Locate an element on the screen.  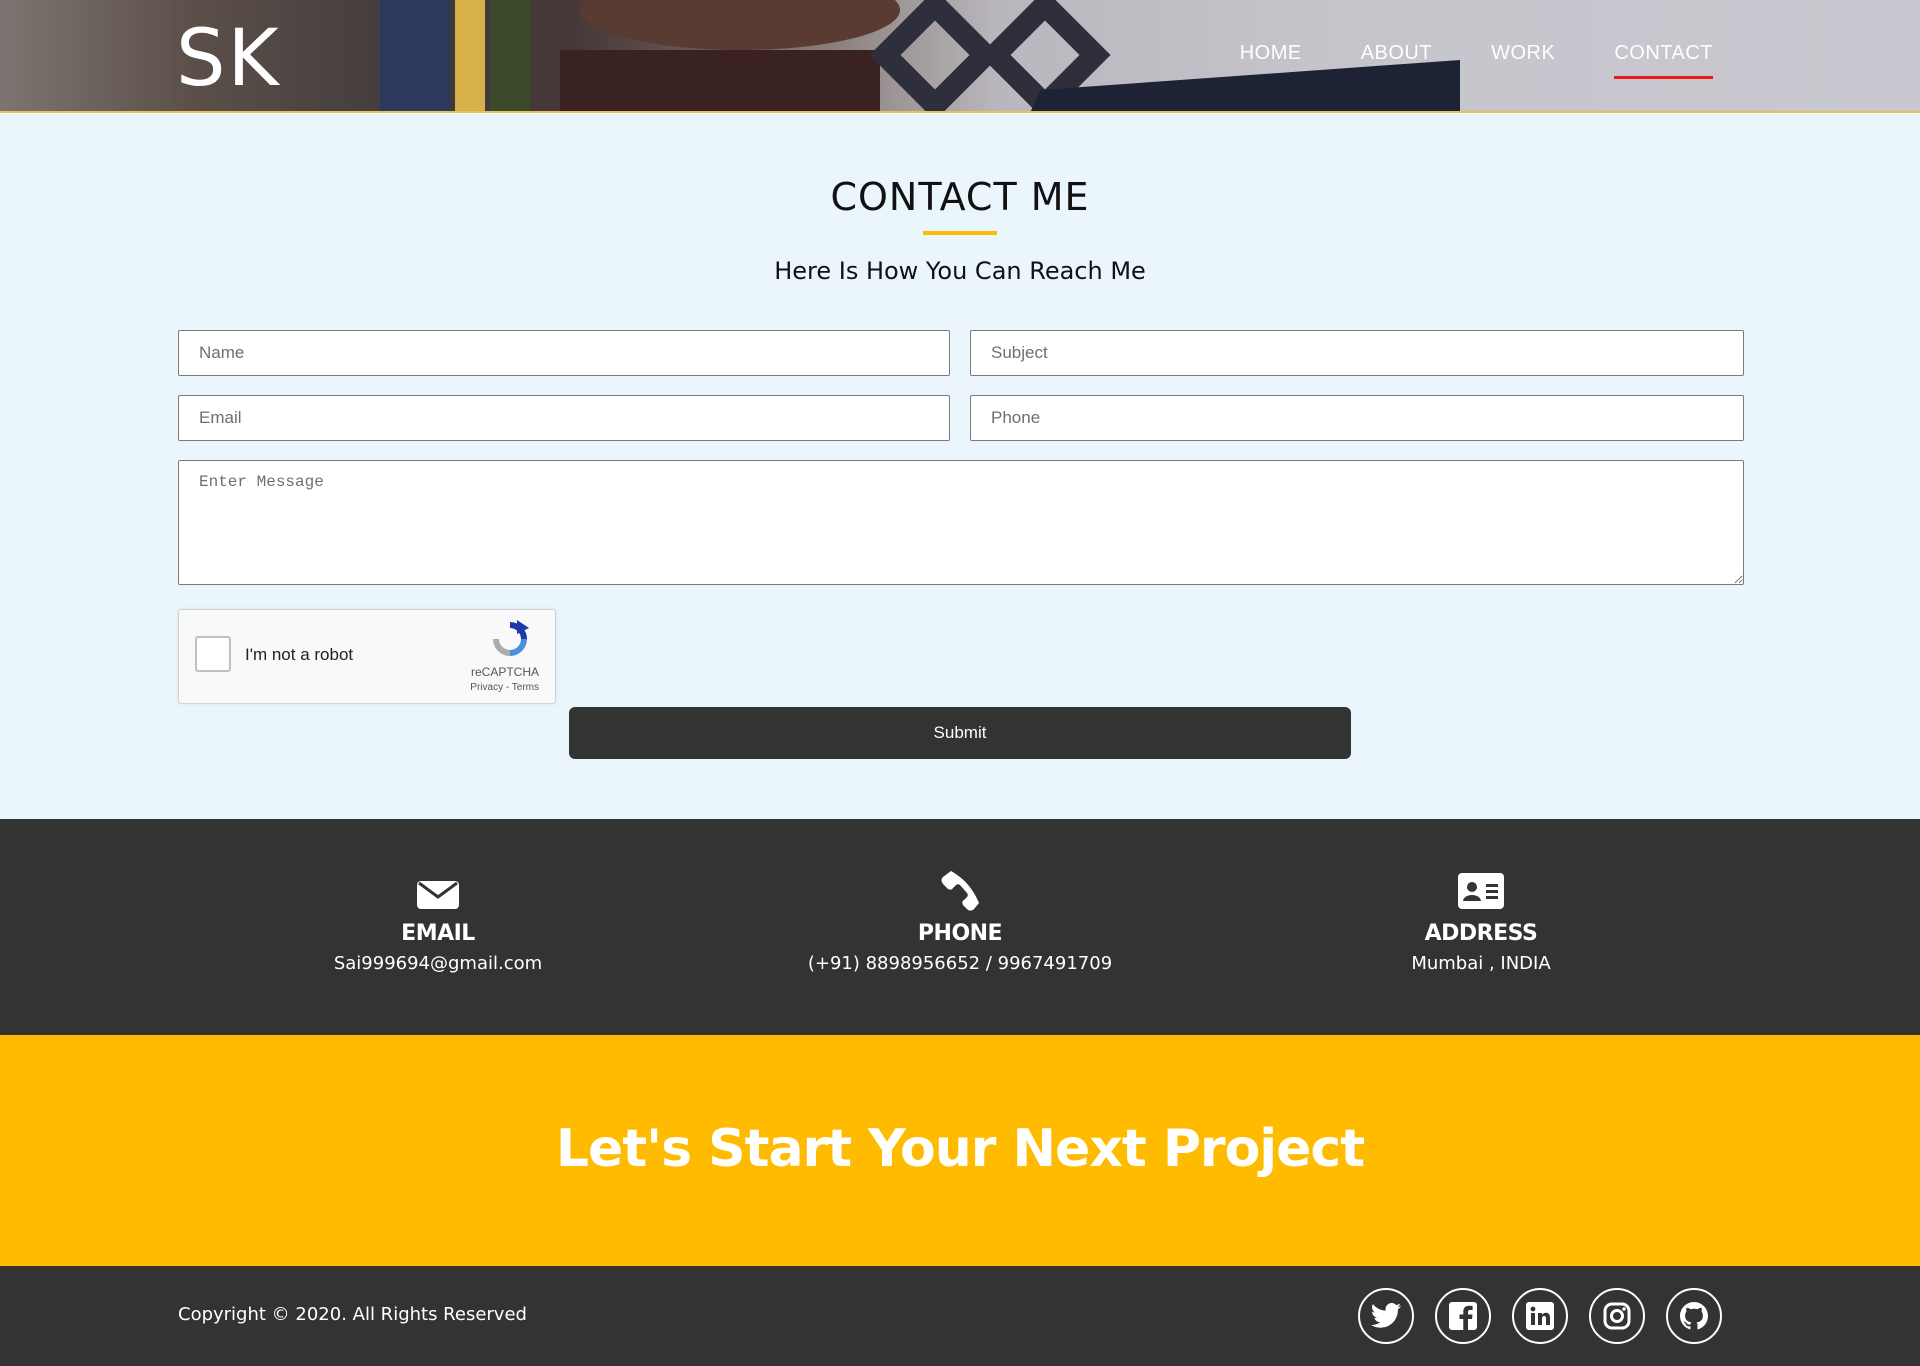
recaptcha-label: I'm not a robot is located at coordinates (299, 654).